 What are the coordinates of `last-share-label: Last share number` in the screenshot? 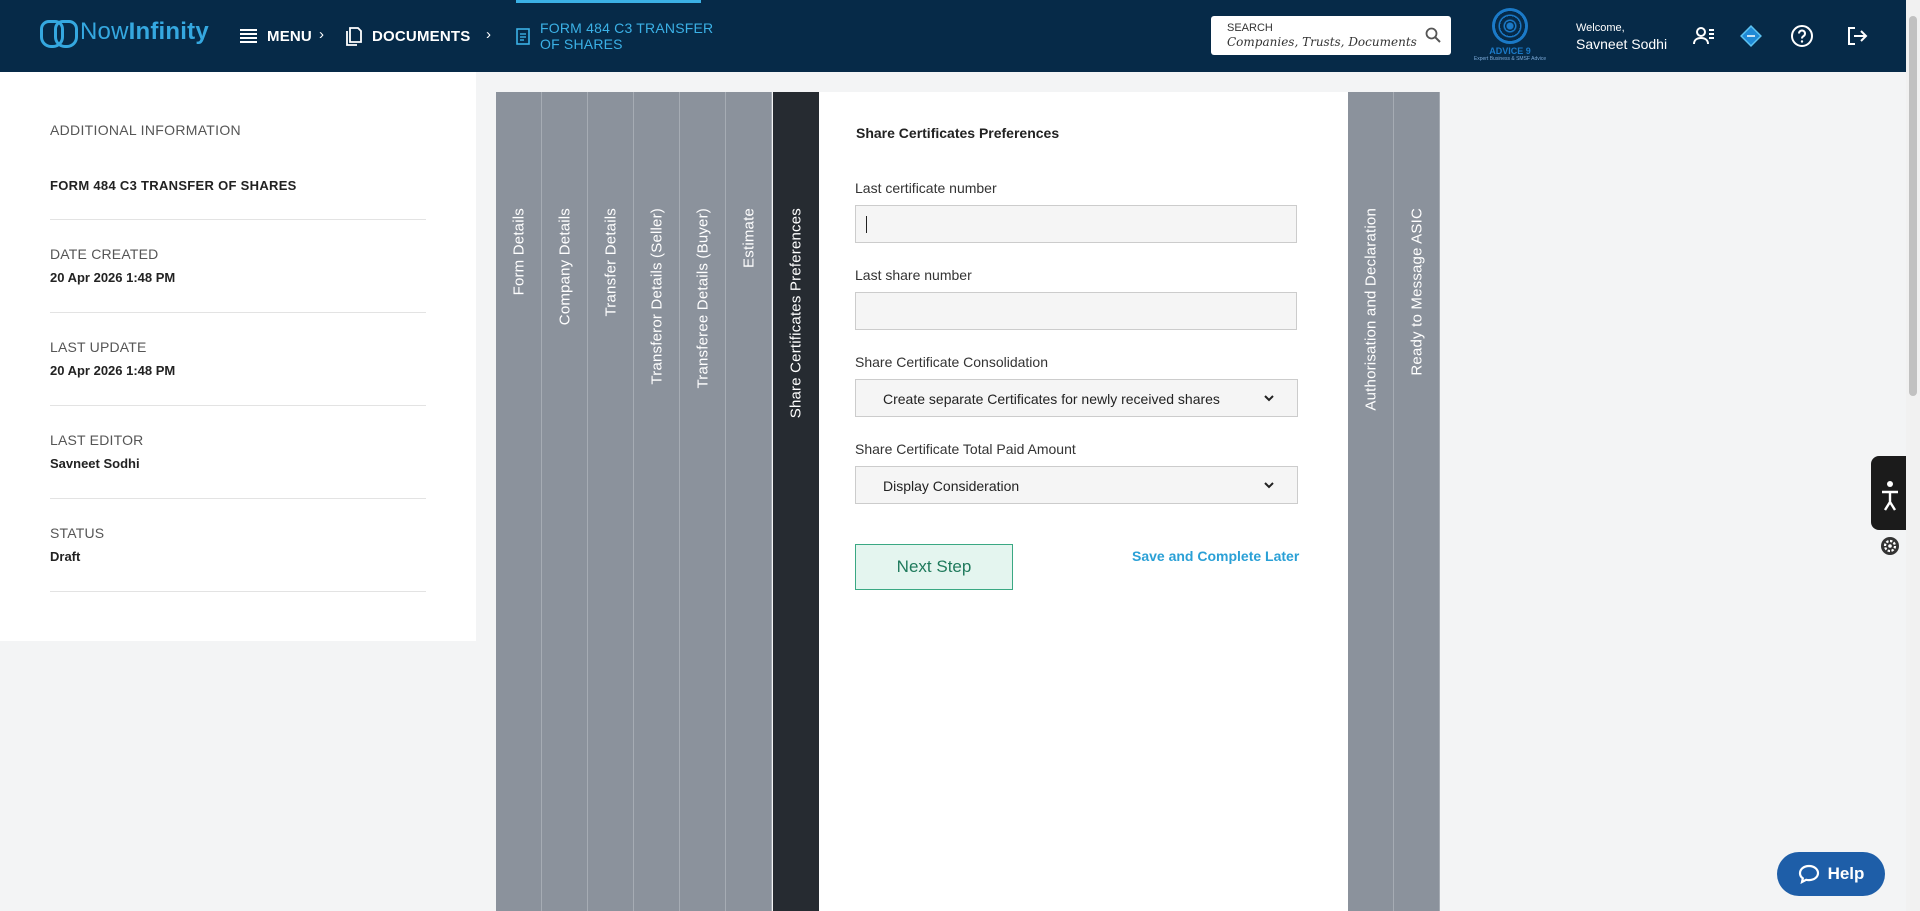 It's located at (913, 275).